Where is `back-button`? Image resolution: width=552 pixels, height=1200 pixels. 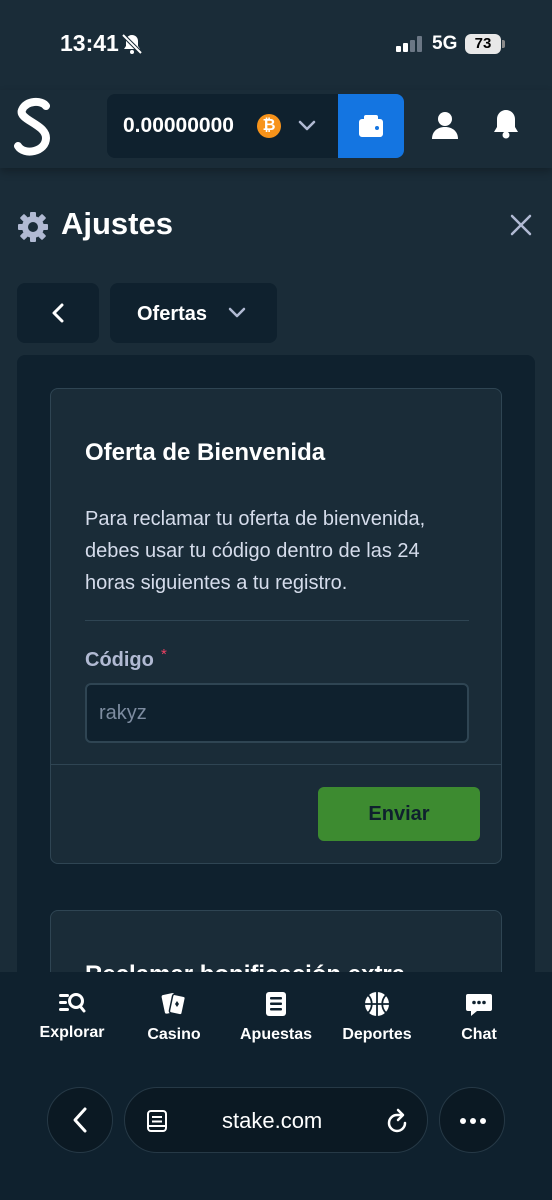 back-button is located at coordinates (58, 313).